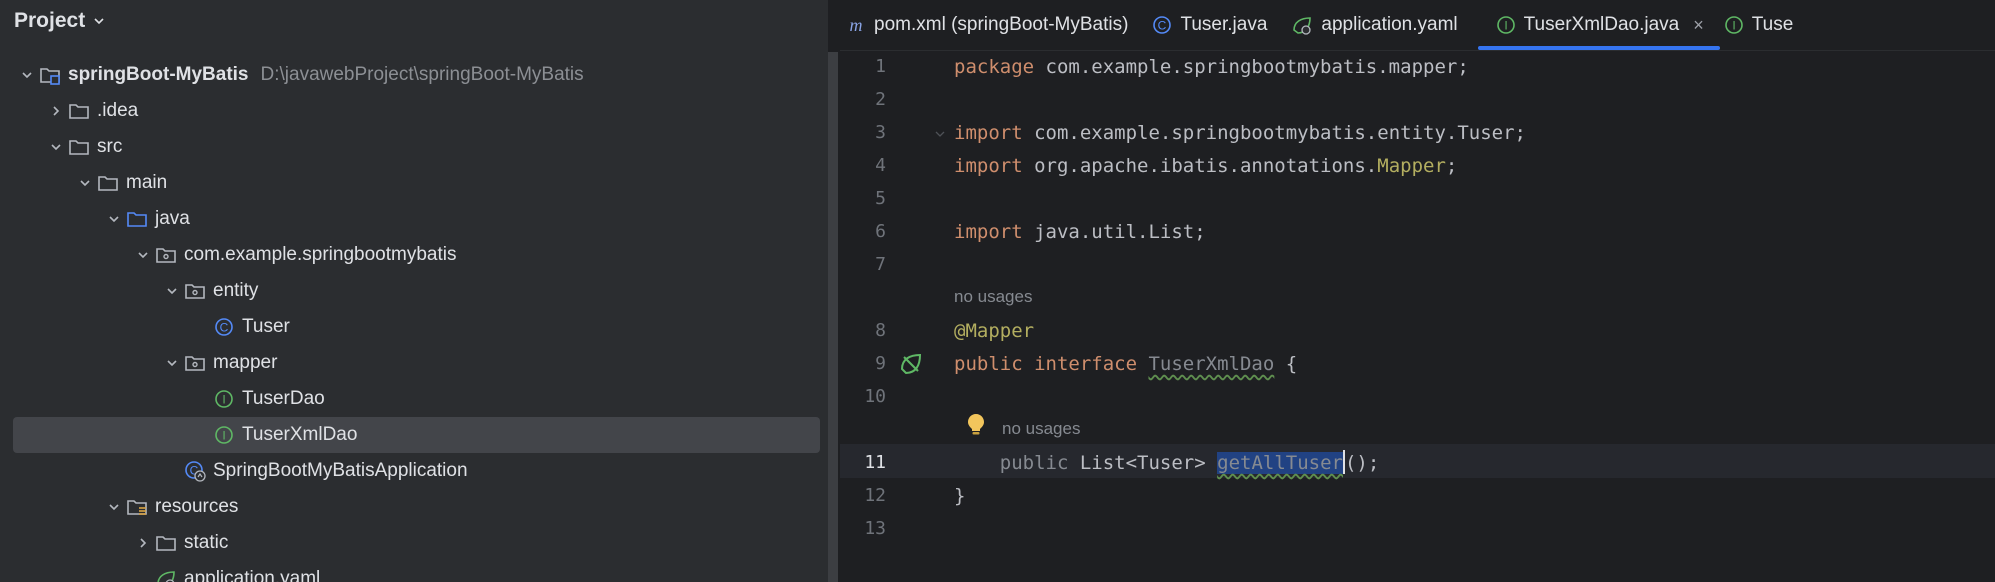  Describe the element at coordinates (1162, 26) in the screenshot. I see `svg-text: C` at that location.